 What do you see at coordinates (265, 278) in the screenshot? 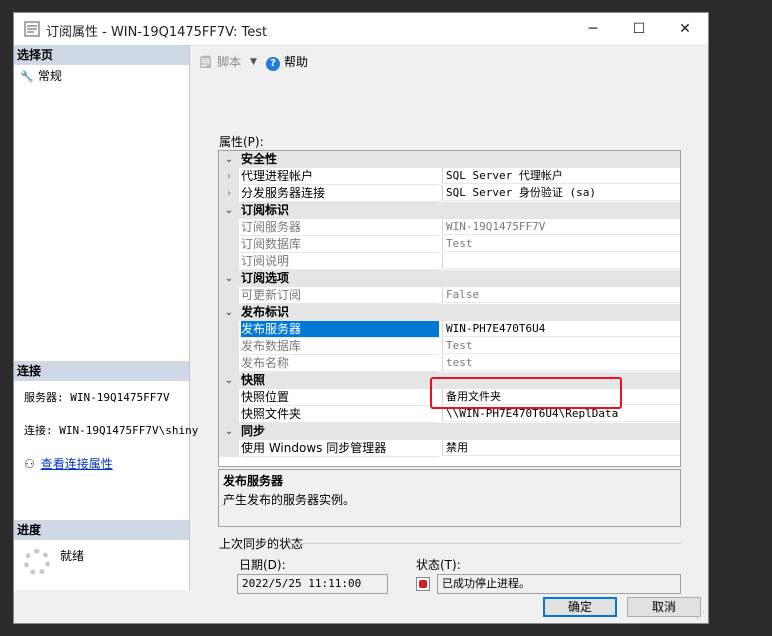
I see `property-name: 订阅选项` at bounding box center [265, 278].